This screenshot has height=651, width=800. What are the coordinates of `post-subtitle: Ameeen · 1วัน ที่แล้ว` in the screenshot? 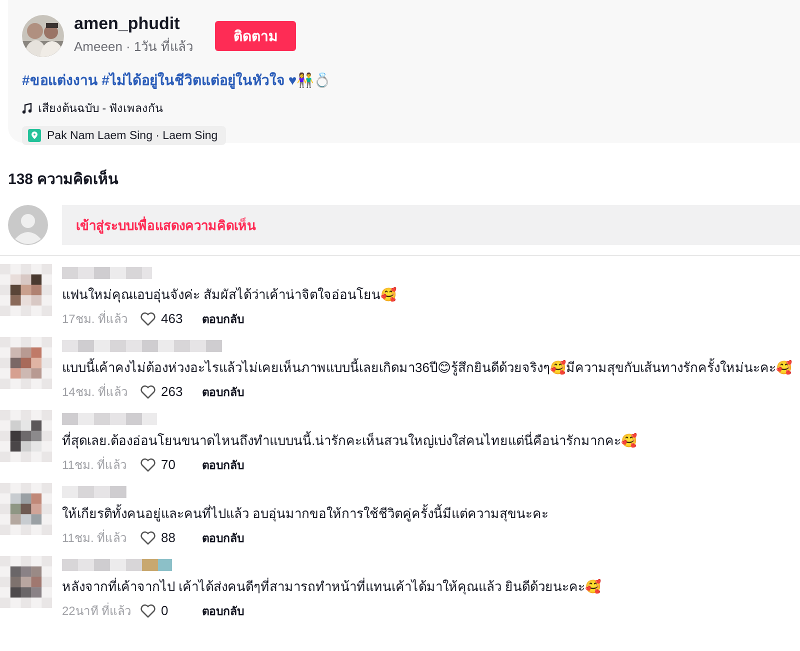 It's located at (134, 46).